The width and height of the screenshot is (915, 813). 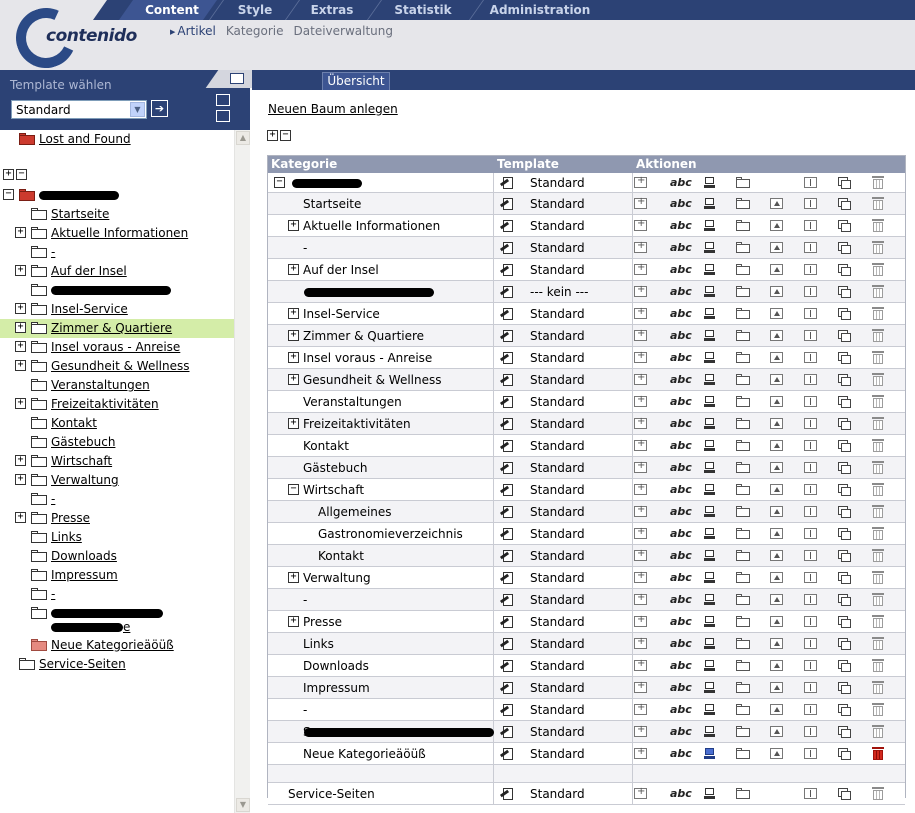 I want to click on table-row: Allgemeines Standard abc, so click(x=586, y=512).